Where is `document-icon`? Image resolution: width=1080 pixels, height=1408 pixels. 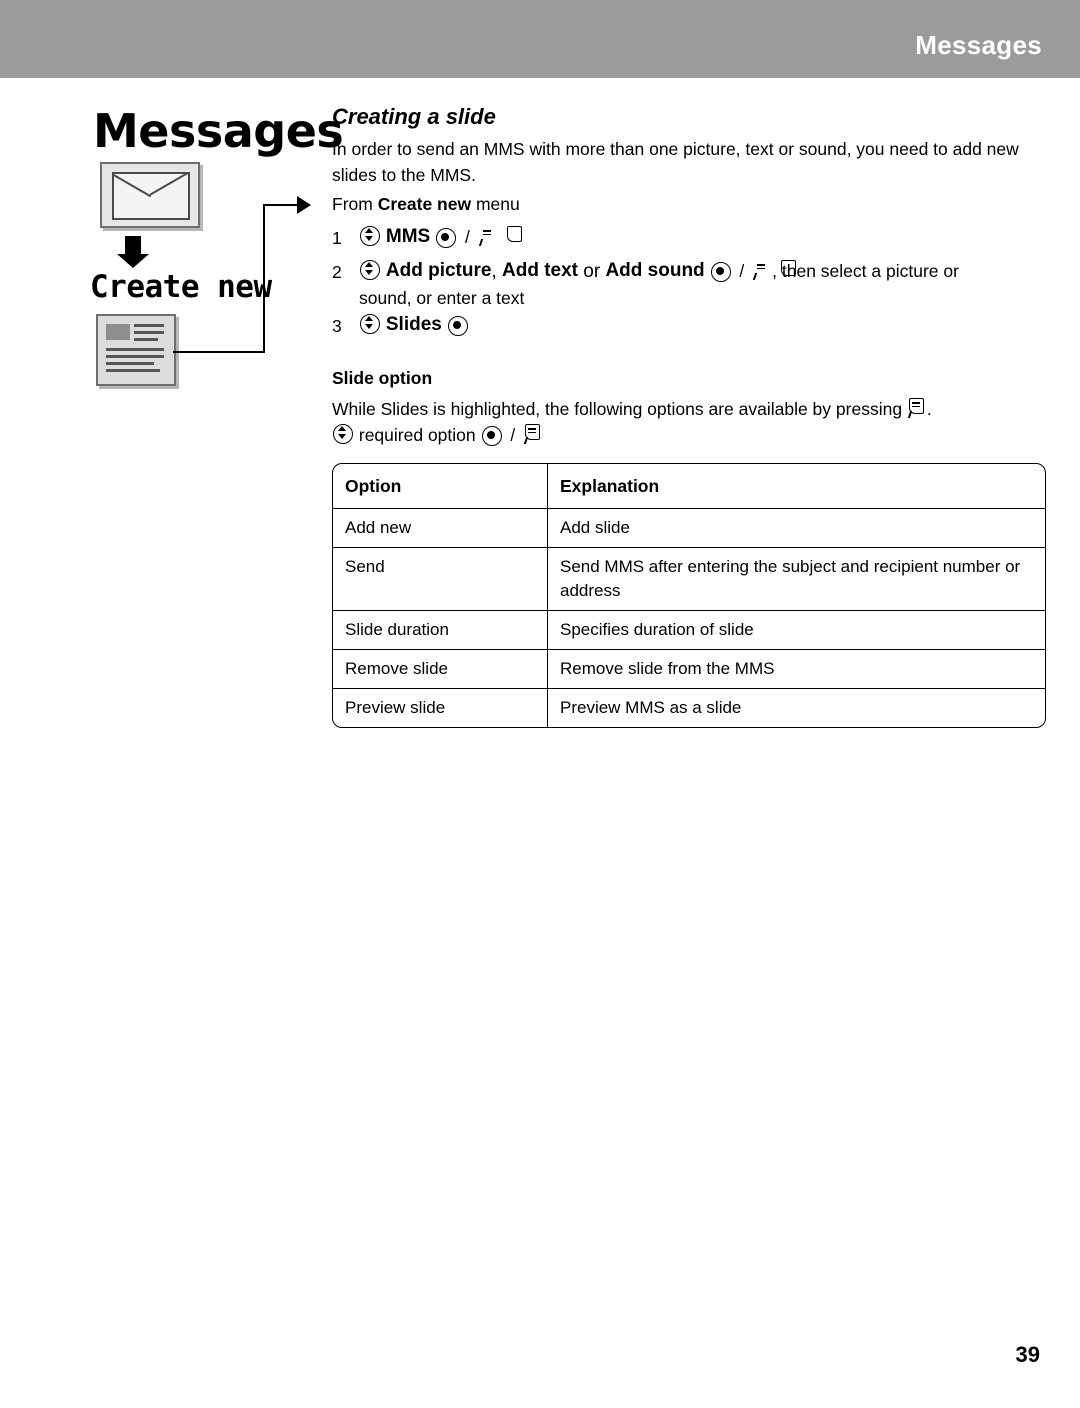 document-icon is located at coordinates (136, 350).